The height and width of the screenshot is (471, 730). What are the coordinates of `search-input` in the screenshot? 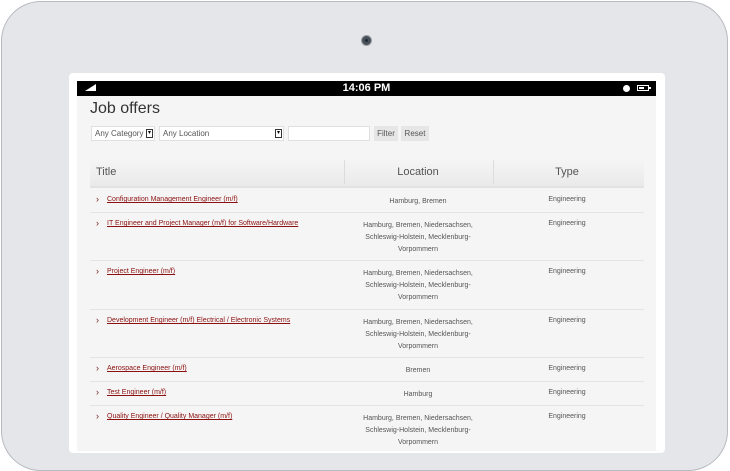 It's located at (329, 133).